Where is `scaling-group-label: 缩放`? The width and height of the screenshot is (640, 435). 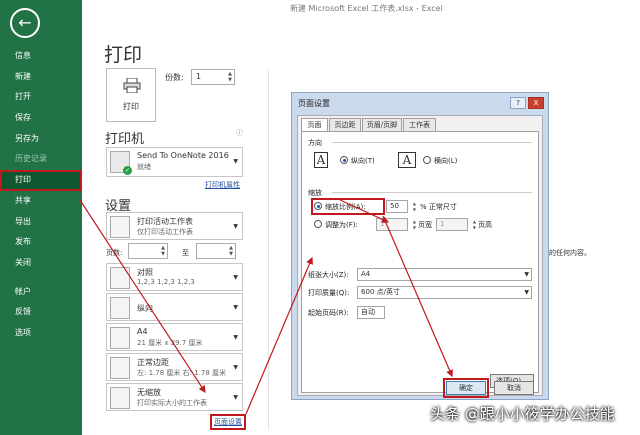
scaling-group-label: 缩放 is located at coordinates (315, 193).